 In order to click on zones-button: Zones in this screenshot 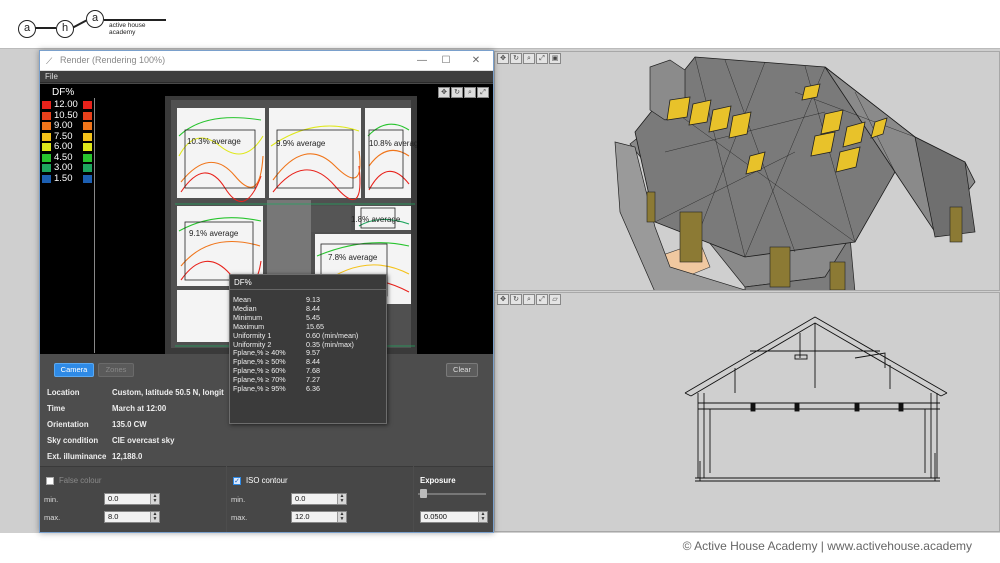, I will do `click(116, 370)`.